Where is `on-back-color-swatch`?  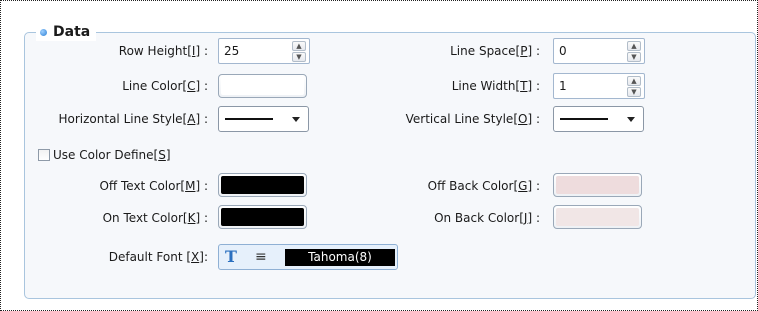
on-back-color-swatch is located at coordinates (597, 217).